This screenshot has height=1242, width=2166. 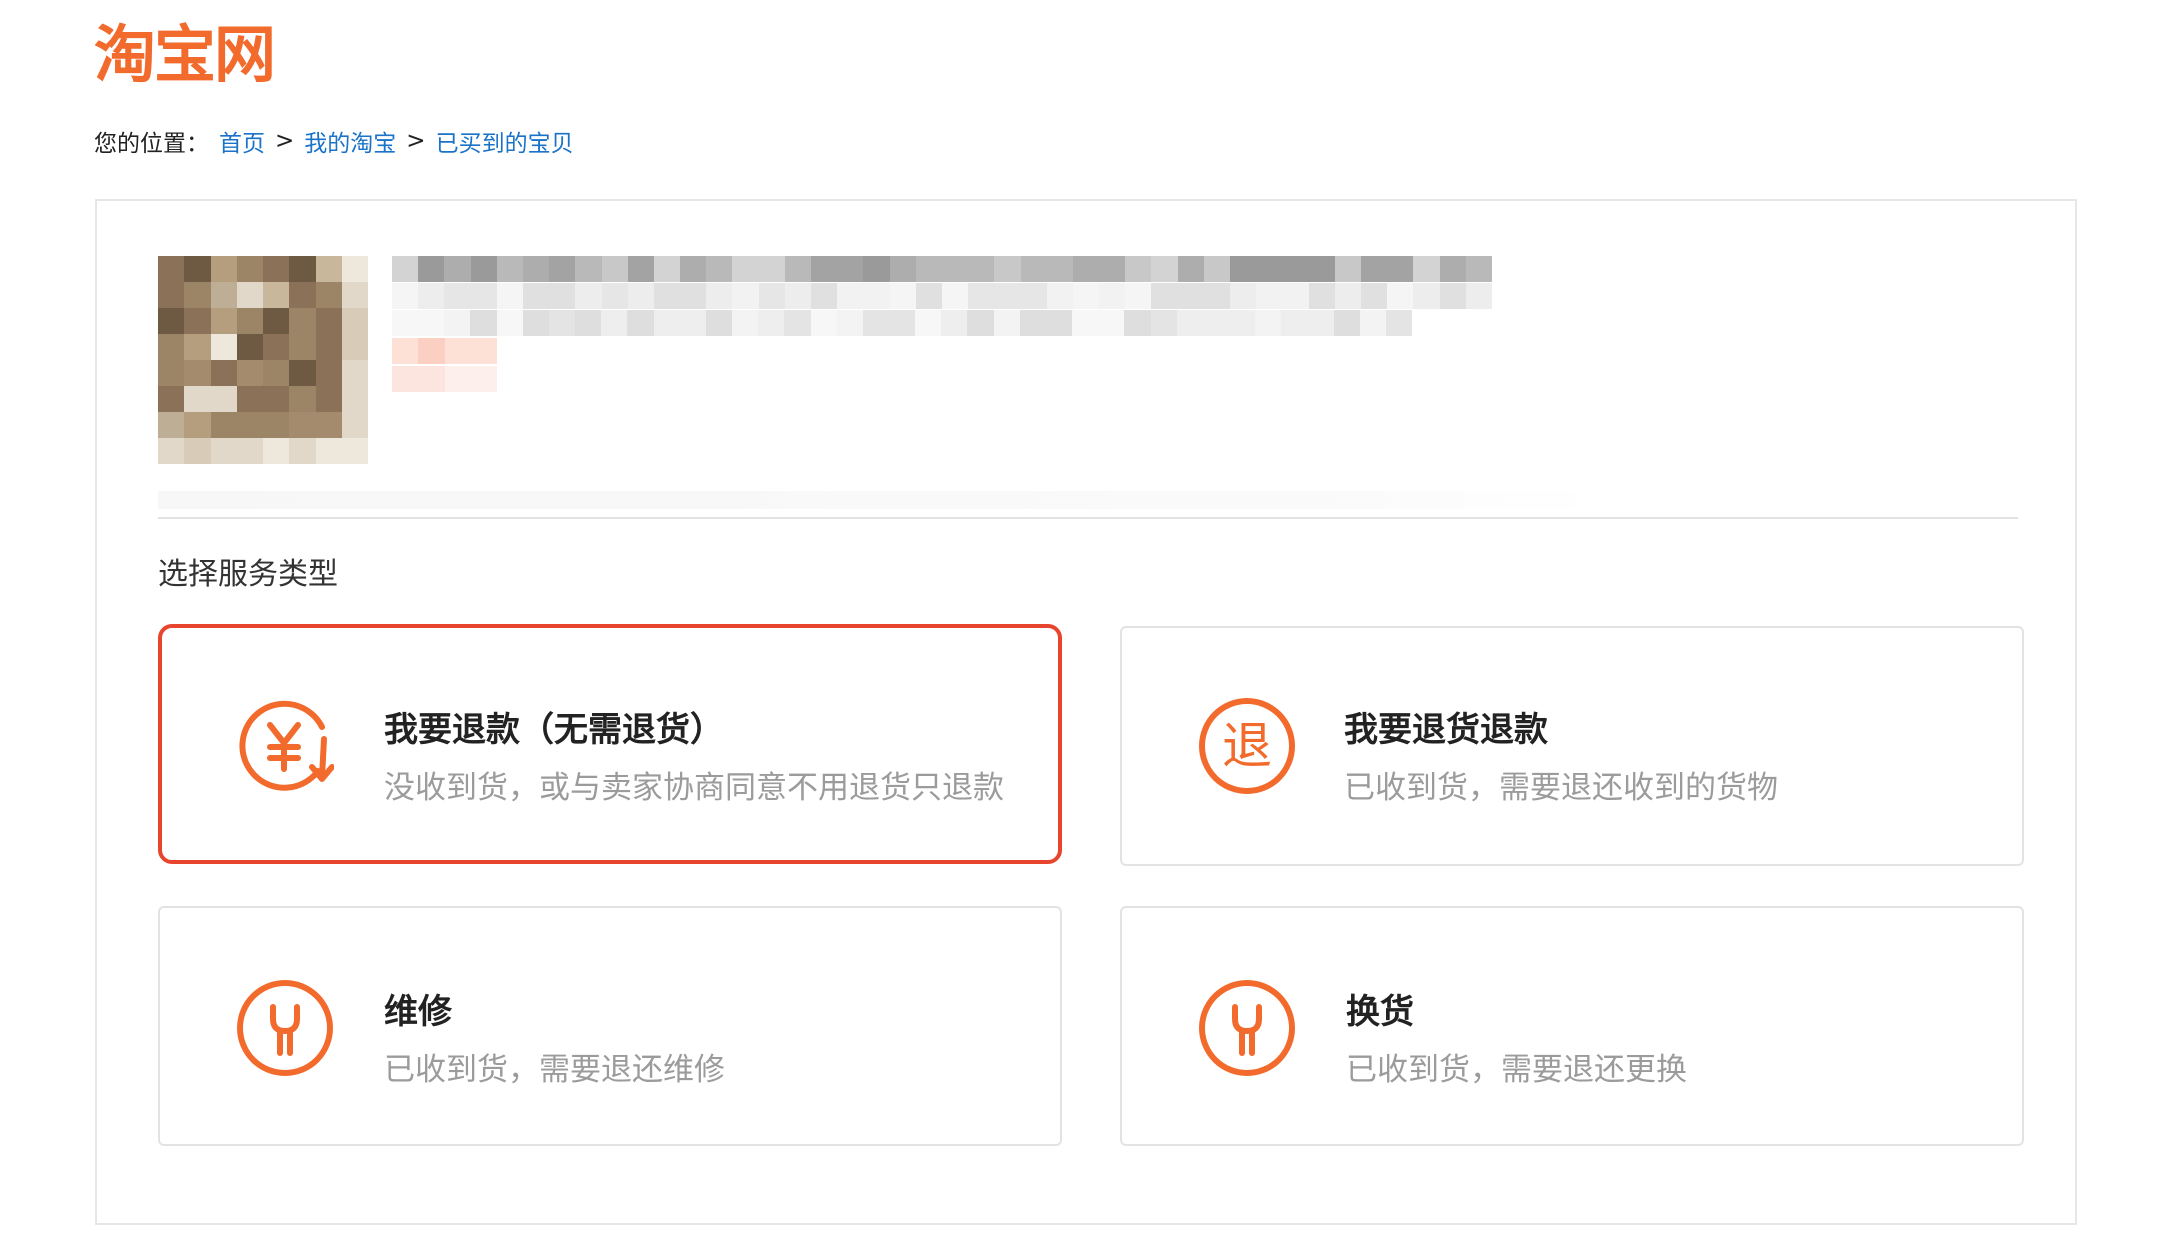 What do you see at coordinates (1561, 788) in the screenshot?
I see `service-card-desc: 已收到货，需要退还收到的货物` at bounding box center [1561, 788].